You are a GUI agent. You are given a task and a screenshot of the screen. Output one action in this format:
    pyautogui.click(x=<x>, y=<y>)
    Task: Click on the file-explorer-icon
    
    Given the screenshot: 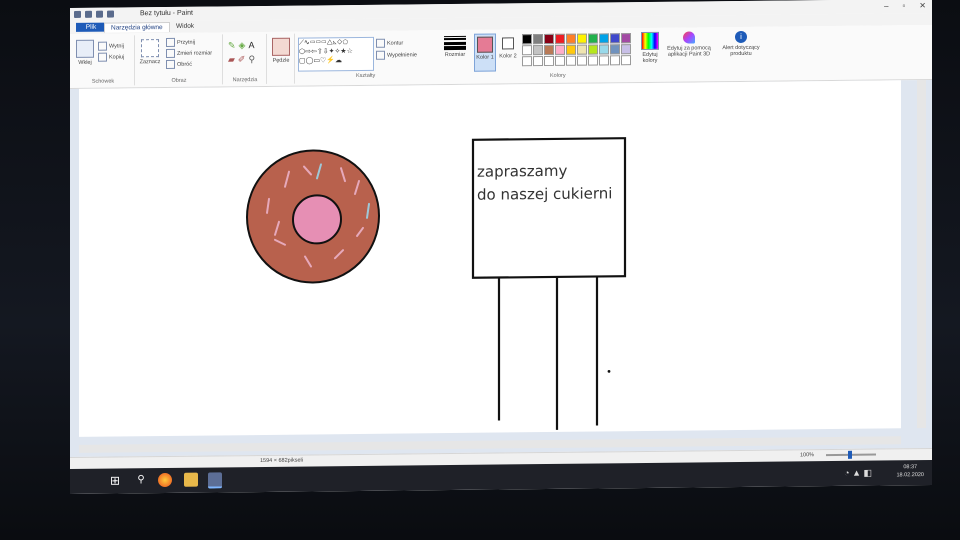 What is the action you would take?
    pyautogui.click(x=191, y=479)
    